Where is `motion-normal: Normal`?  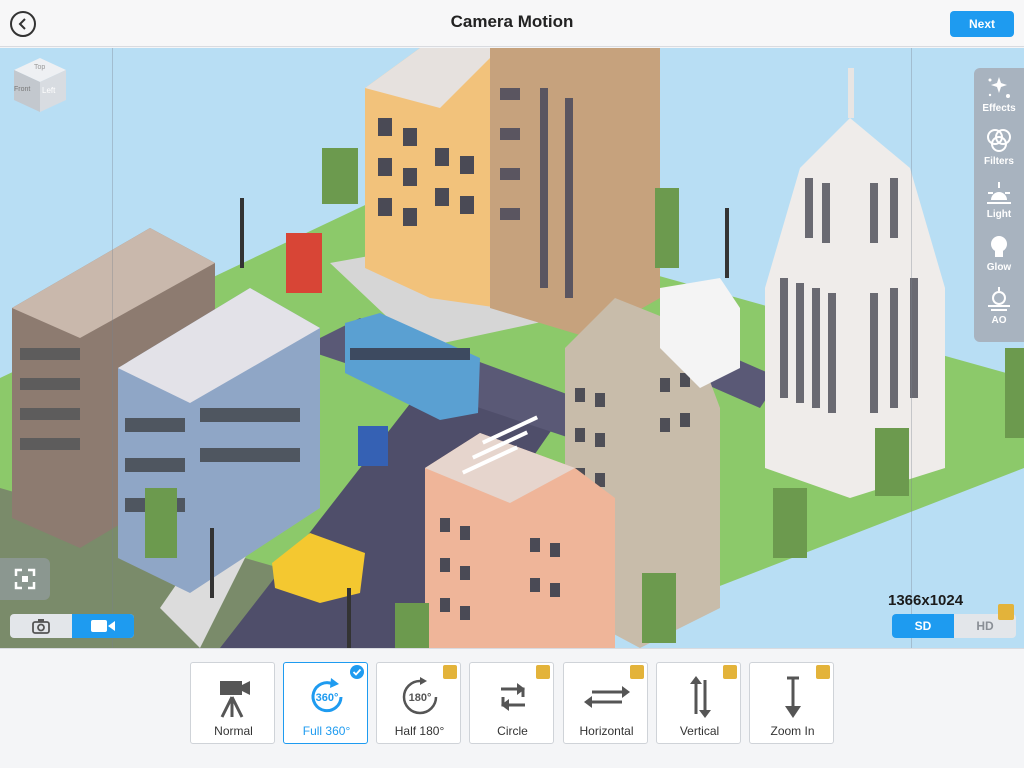 motion-normal: Normal is located at coordinates (232, 703).